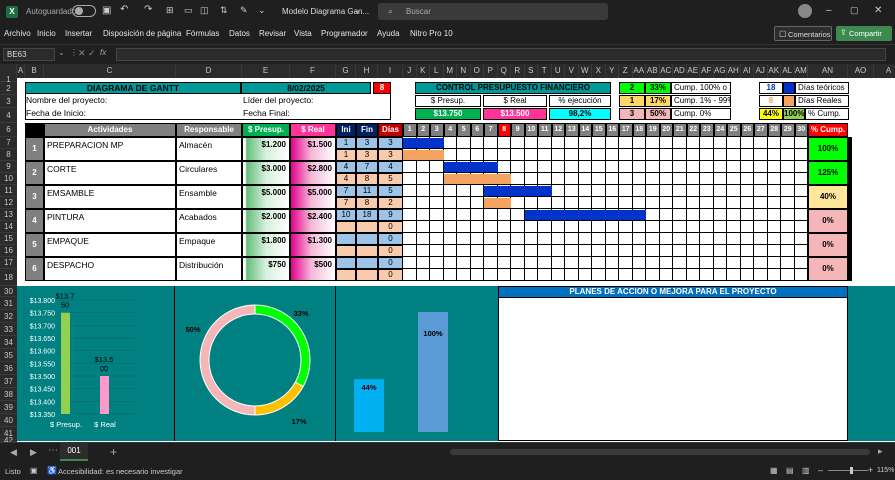  What do you see at coordinates (788, 71) in the screenshot?
I see `column-header: AL` at bounding box center [788, 71].